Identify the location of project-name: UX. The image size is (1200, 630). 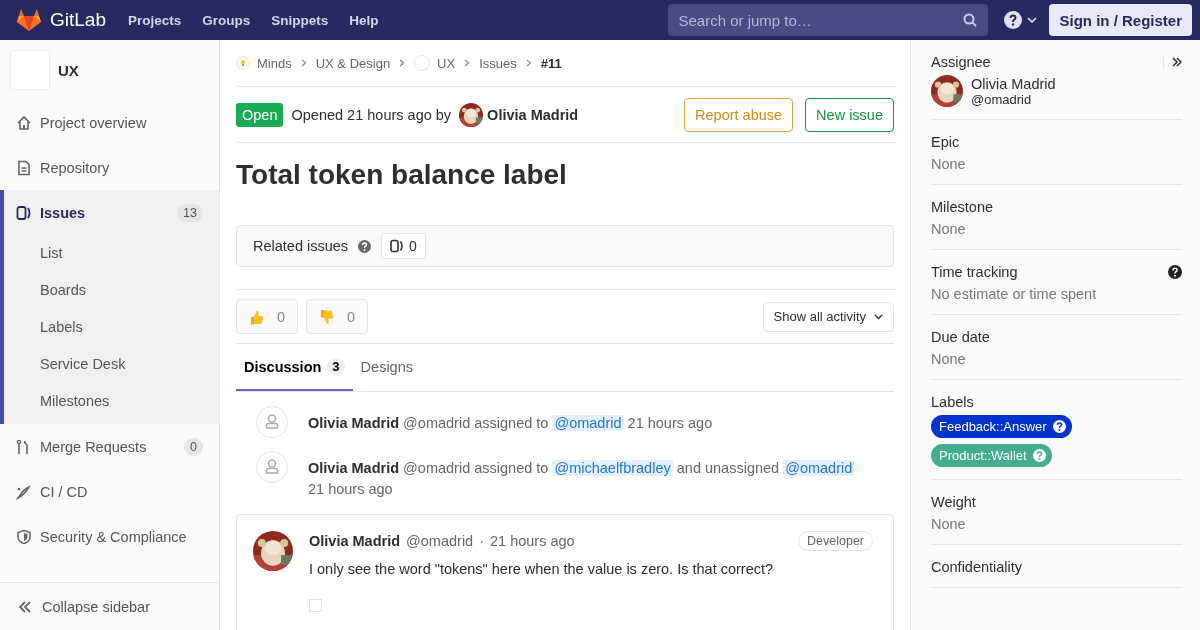
(68, 70).